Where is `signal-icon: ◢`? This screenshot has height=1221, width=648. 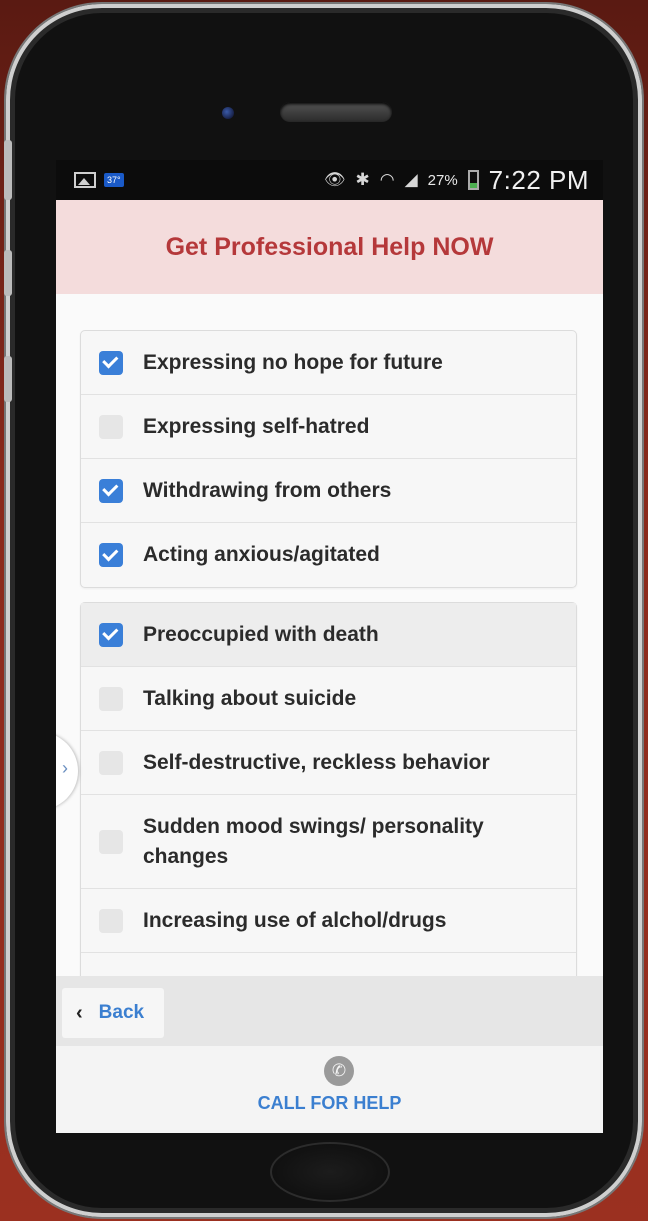
signal-icon: ◢ is located at coordinates (411, 179).